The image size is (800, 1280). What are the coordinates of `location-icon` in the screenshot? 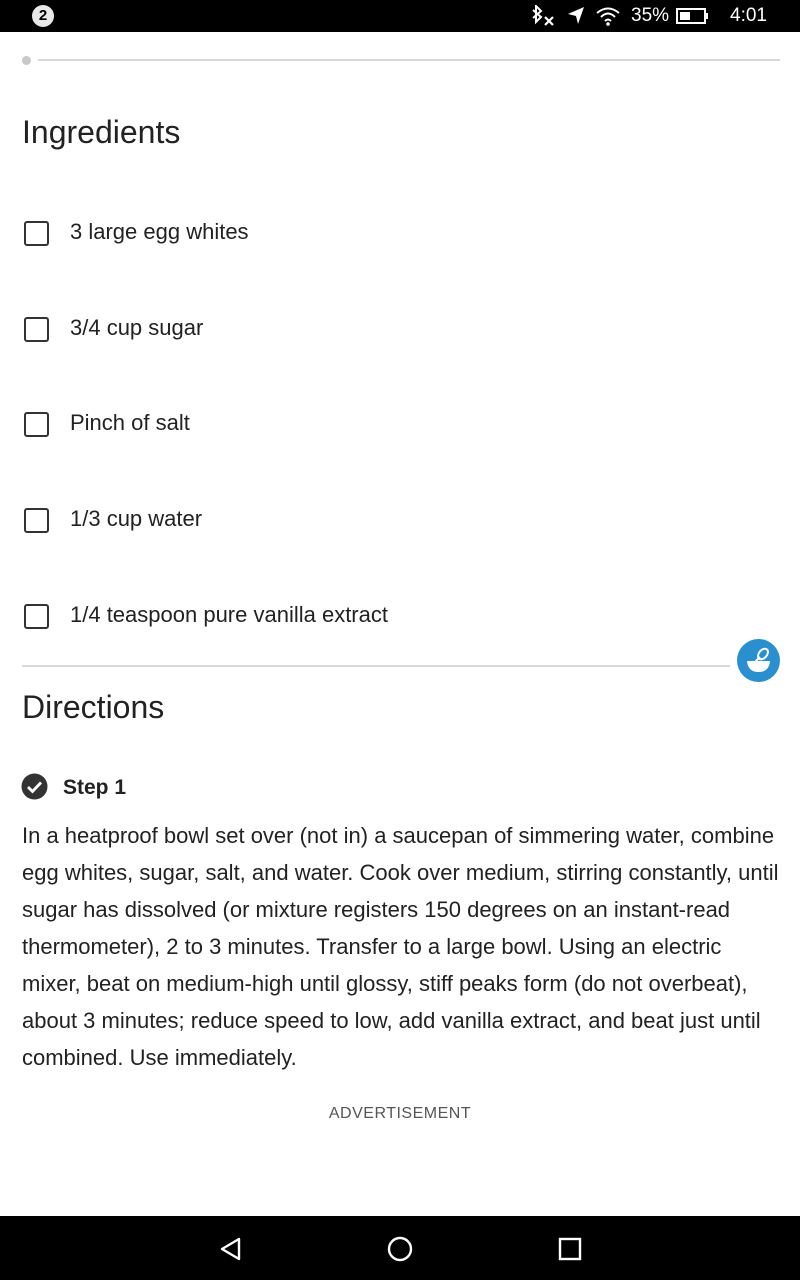 It's located at (576, 15).